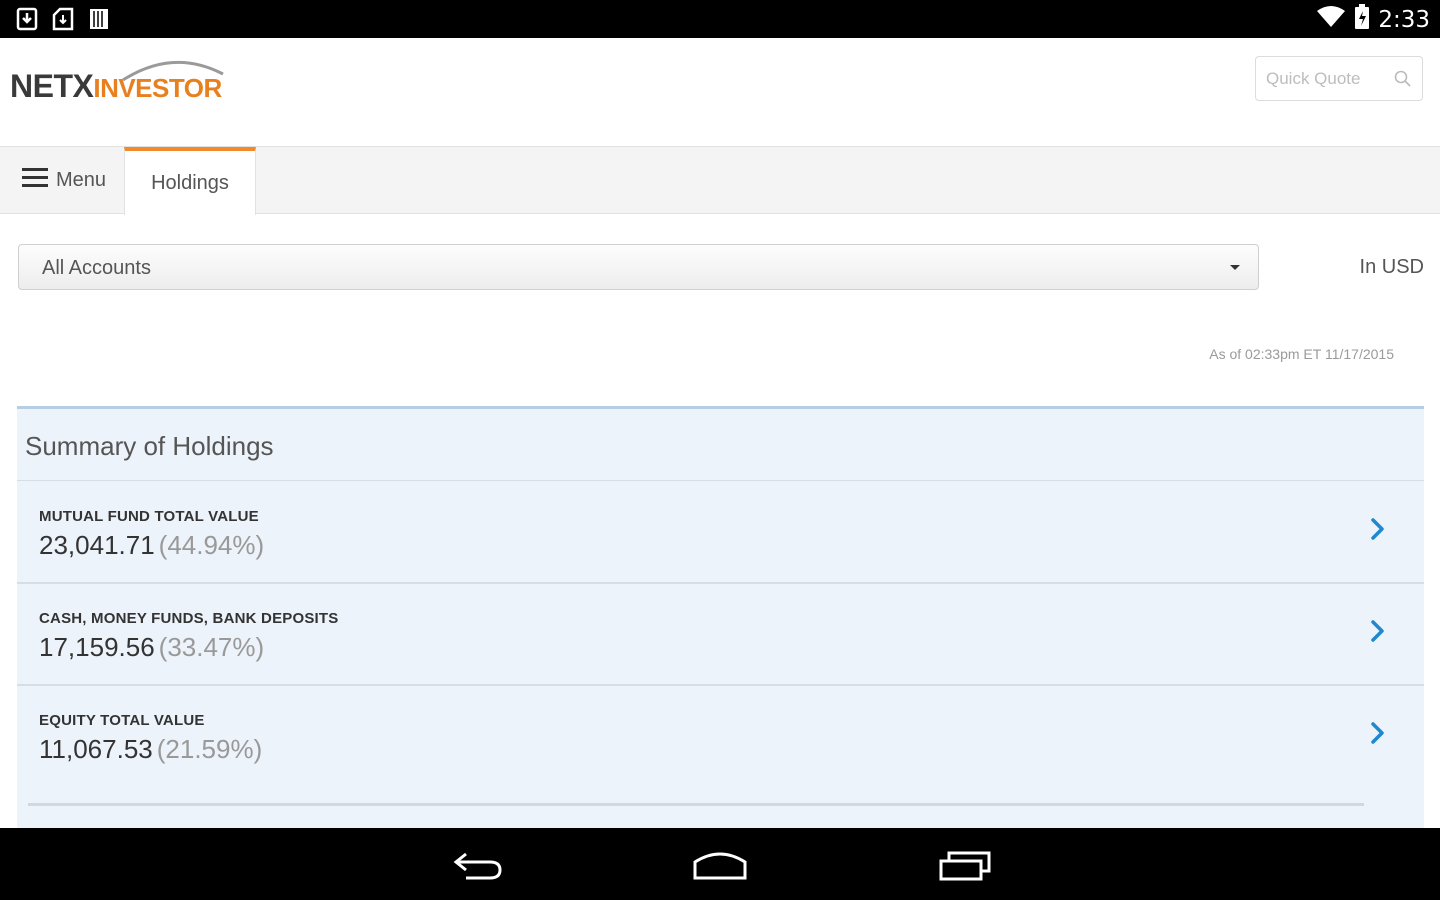 This screenshot has height=900, width=1440. What do you see at coordinates (35, 180) in the screenshot?
I see `hamburger-menu-icon` at bounding box center [35, 180].